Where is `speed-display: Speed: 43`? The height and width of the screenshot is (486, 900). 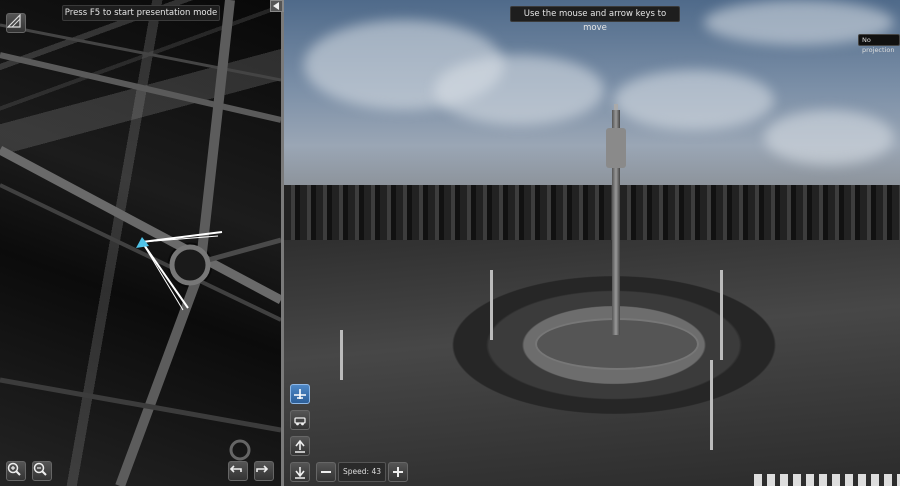 speed-display: Speed: 43 is located at coordinates (362, 472).